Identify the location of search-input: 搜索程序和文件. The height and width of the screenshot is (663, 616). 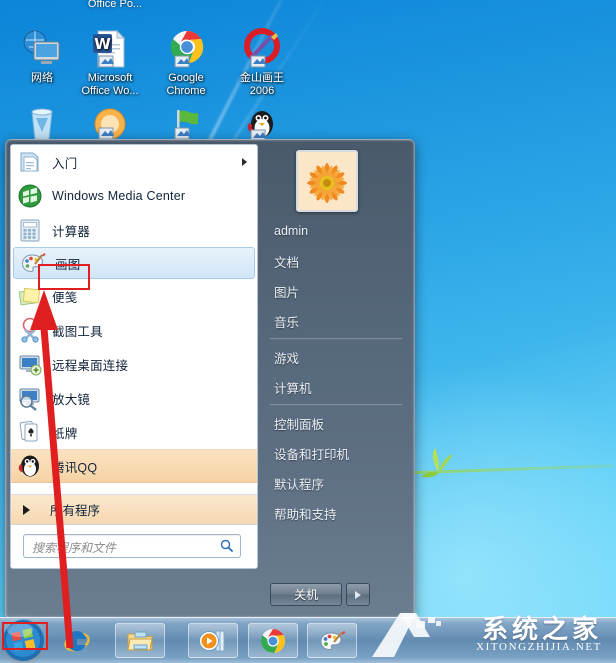
(132, 546).